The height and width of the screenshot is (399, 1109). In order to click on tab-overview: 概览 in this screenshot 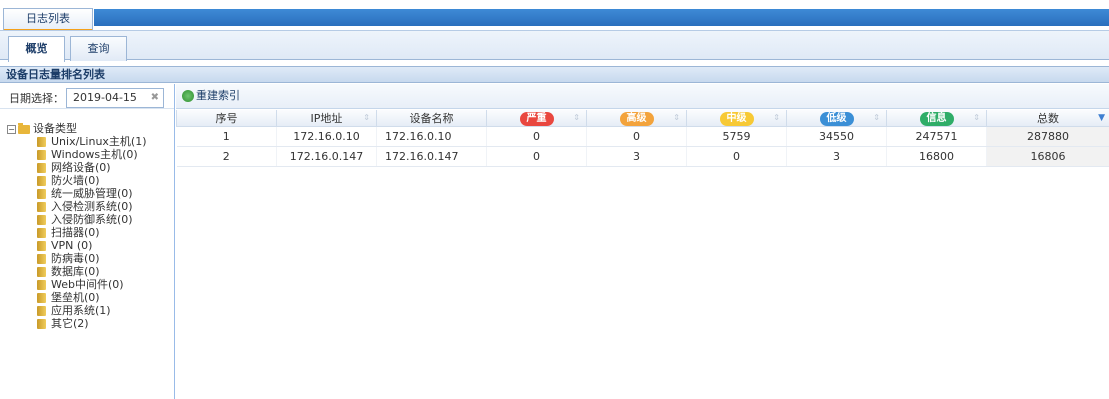, I will do `click(36, 49)`.